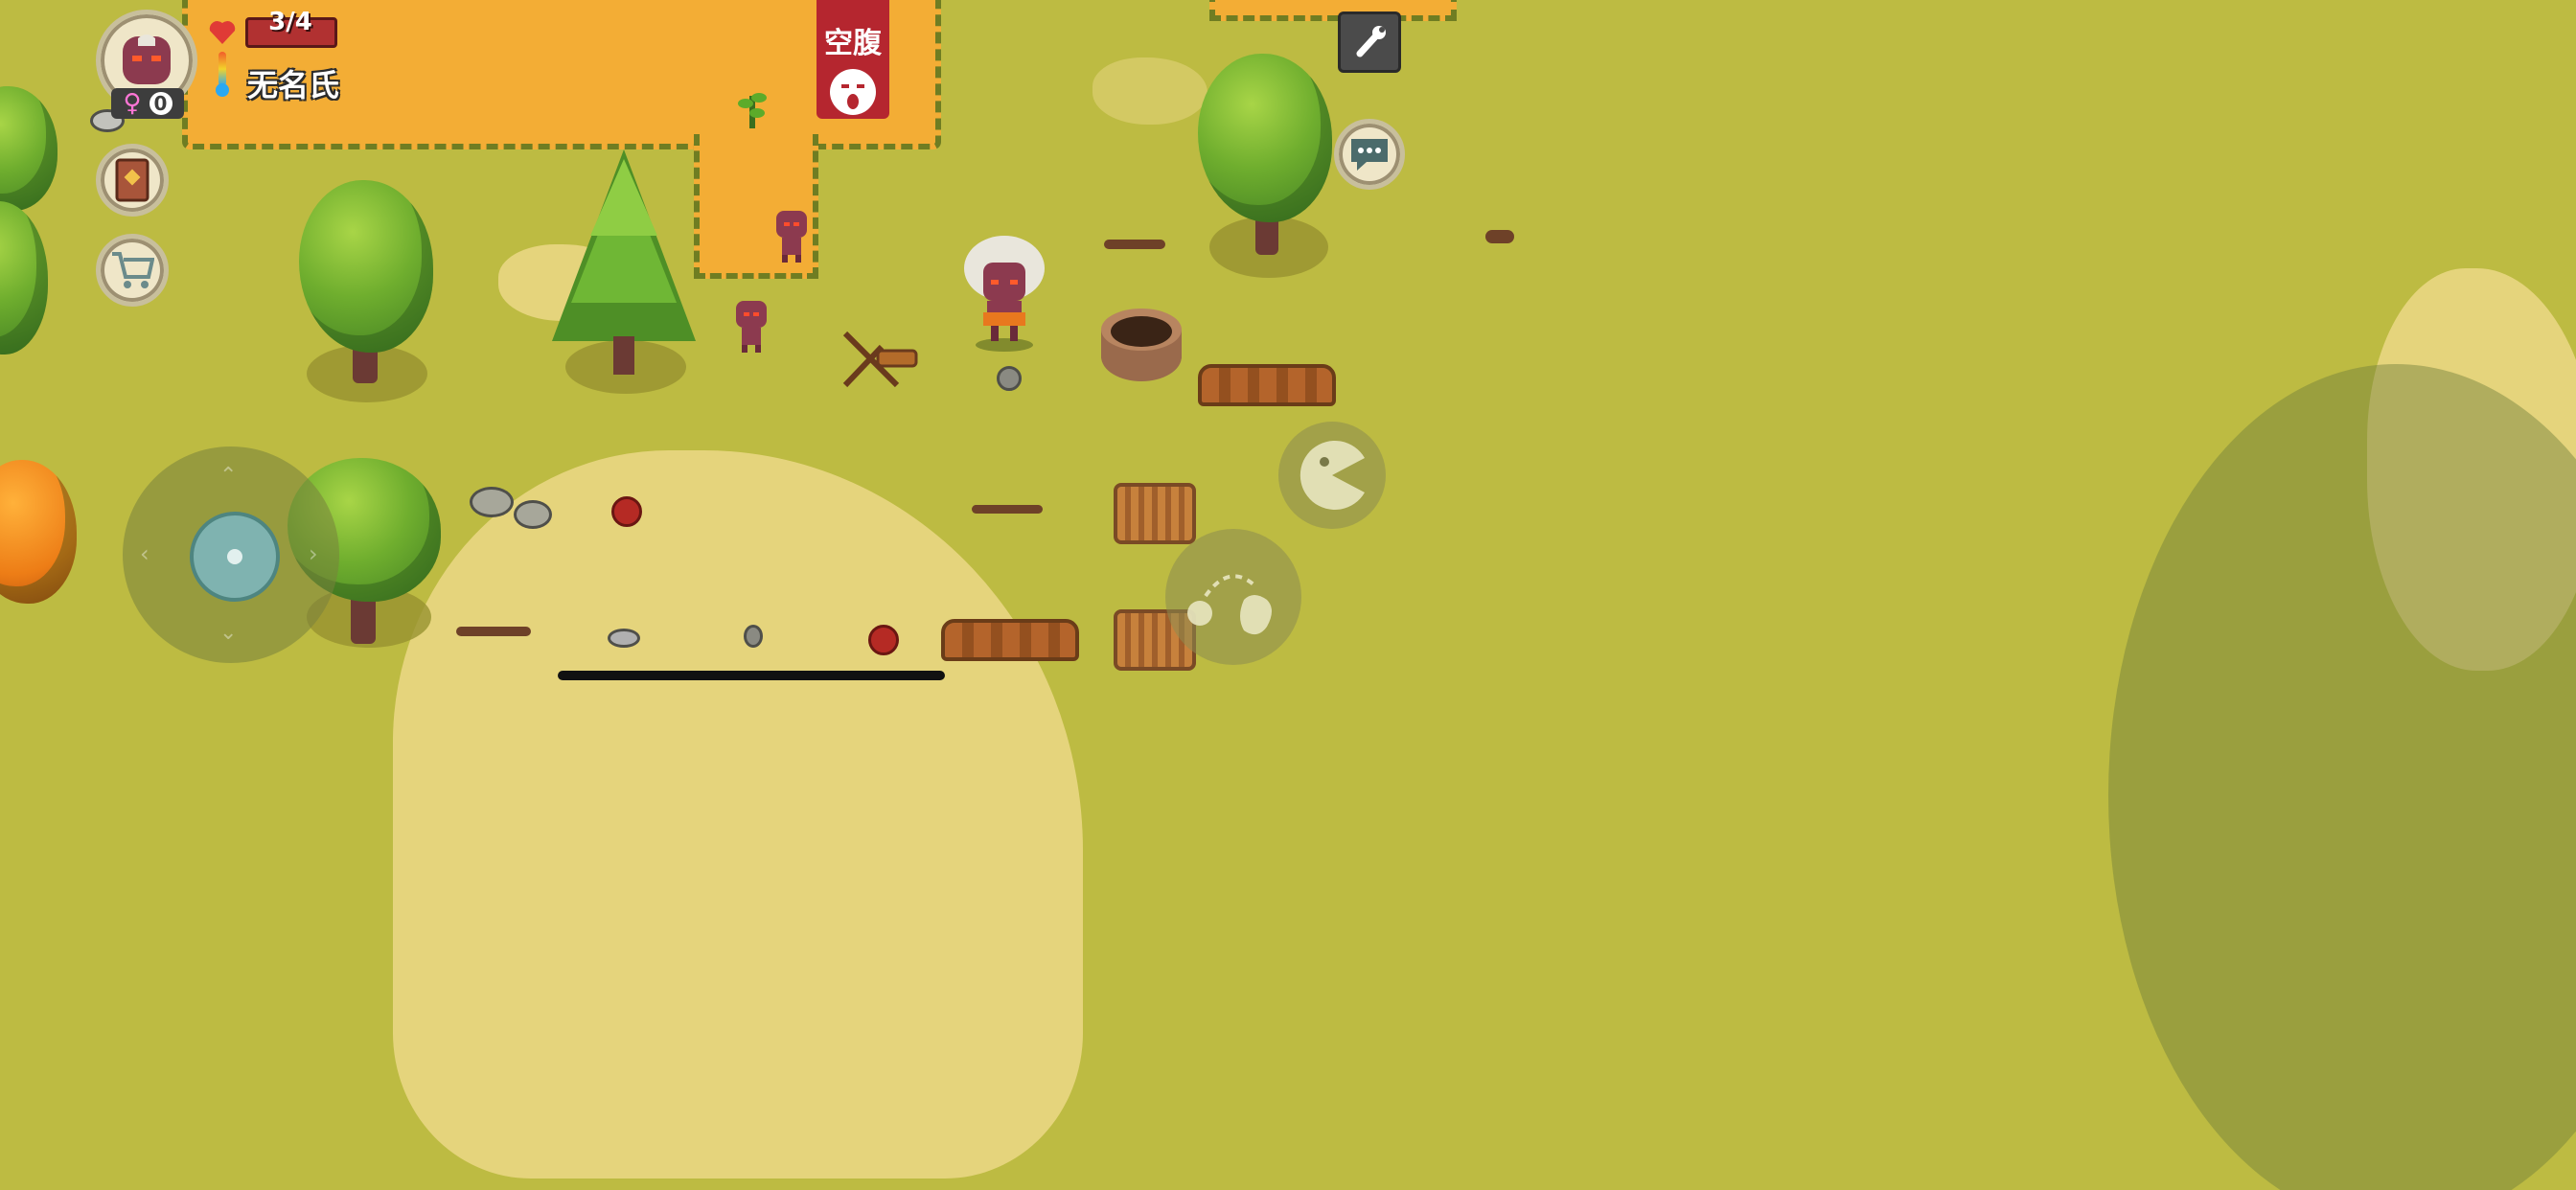 This screenshot has width=2576, height=1190. What do you see at coordinates (222, 74) in the screenshot?
I see `thermometer-icon` at bounding box center [222, 74].